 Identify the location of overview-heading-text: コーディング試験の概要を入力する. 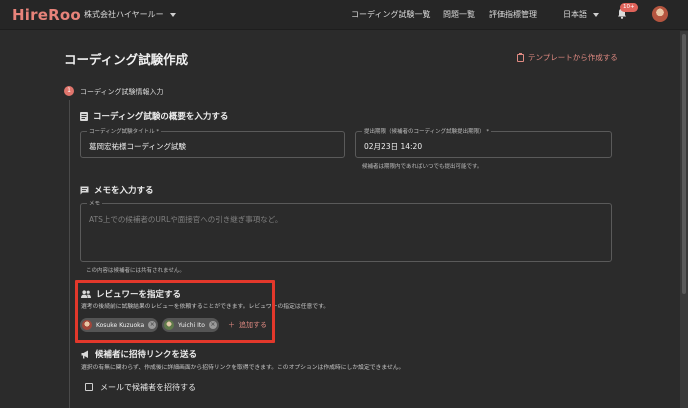
(161, 117).